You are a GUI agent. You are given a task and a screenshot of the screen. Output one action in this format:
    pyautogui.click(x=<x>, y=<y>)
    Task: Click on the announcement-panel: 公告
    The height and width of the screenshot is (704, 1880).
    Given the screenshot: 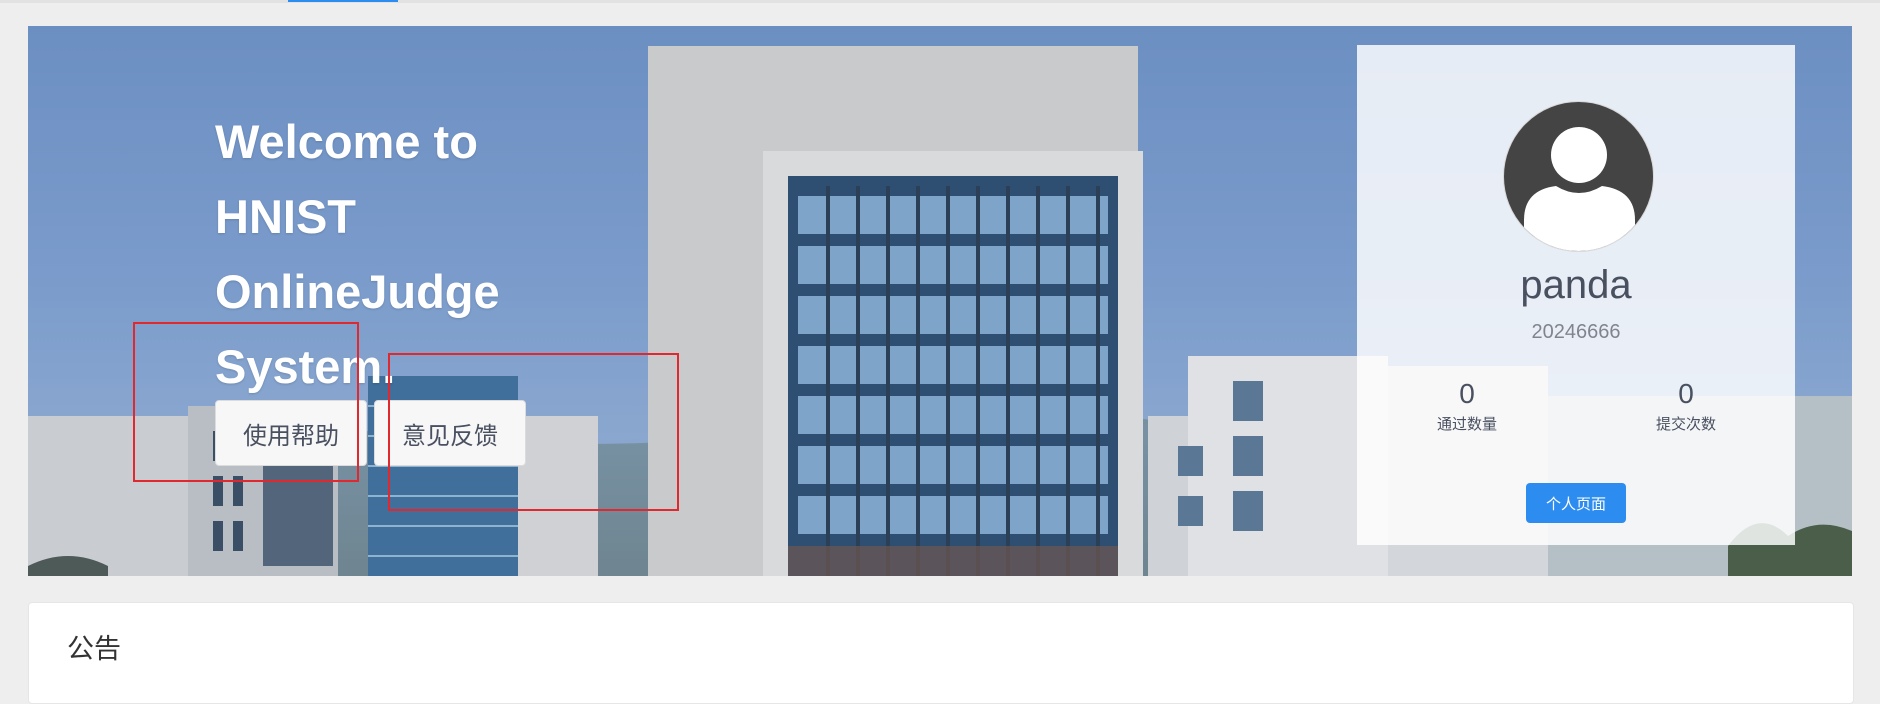 What is the action you would take?
    pyautogui.click(x=941, y=653)
    